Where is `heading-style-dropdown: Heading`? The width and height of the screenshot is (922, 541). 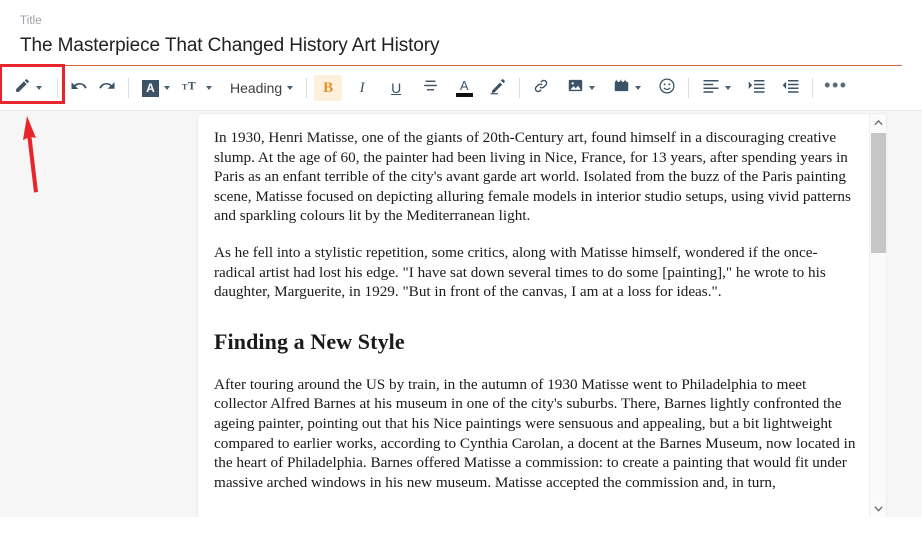 heading-style-dropdown: Heading is located at coordinates (261, 88).